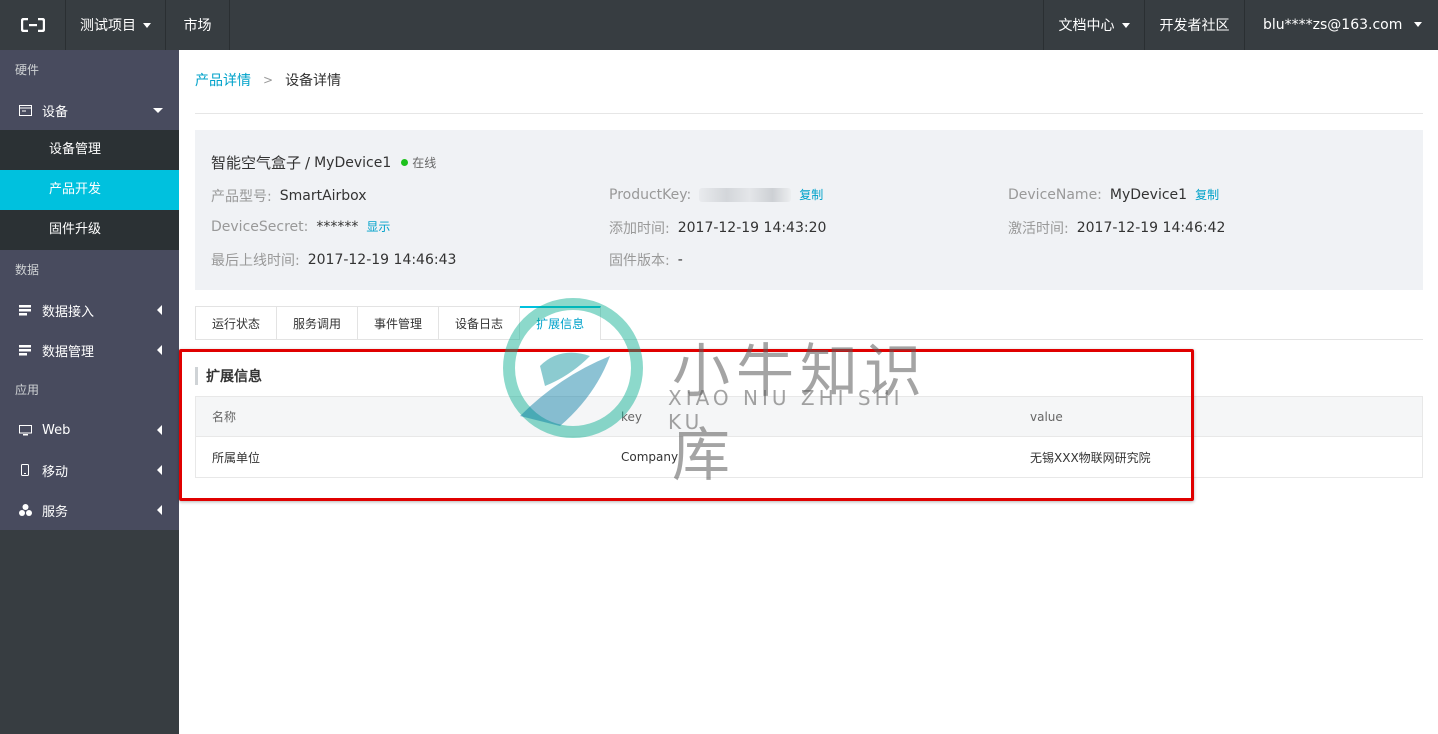 This screenshot has width=1438, height=734. What do you see at coordinates (382, 260) in the screenshot?
I see `field-value: 2017-12-19 14:46:43` at bounding box center [382, 260].